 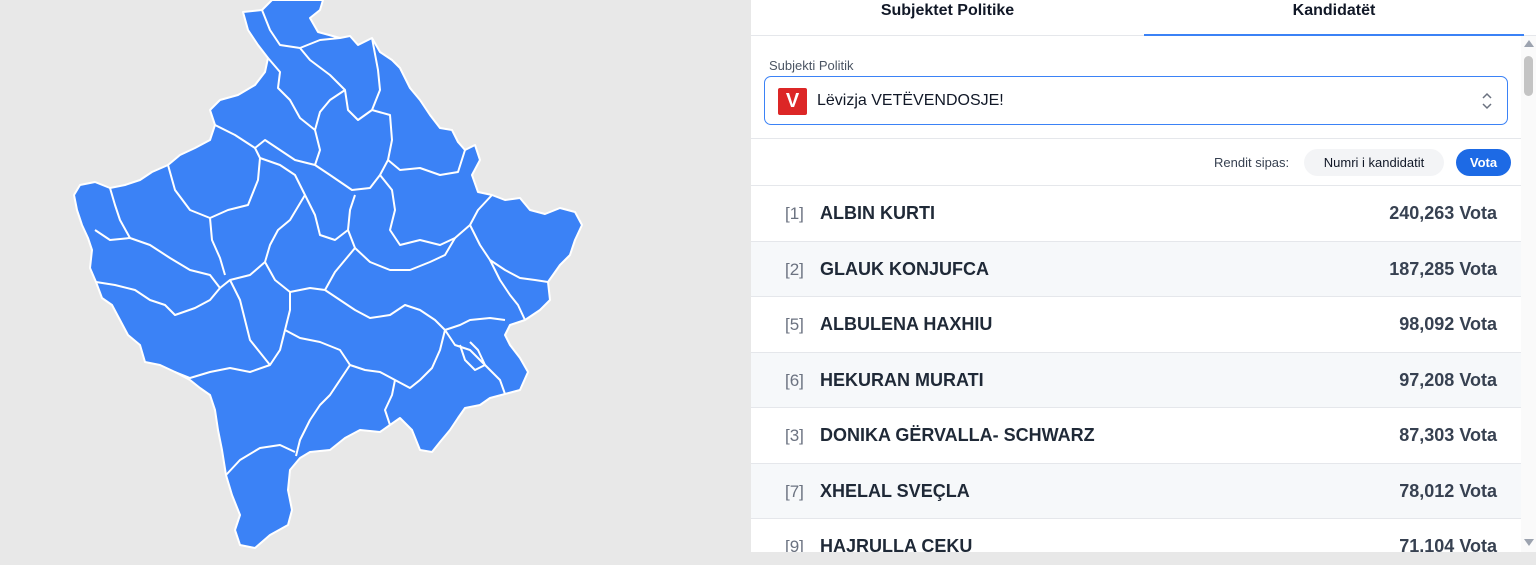 What do you see at coordinates (794, 435) in the screenshot?
I see `candidate-number: [3]` at bounding box center [794, 435].